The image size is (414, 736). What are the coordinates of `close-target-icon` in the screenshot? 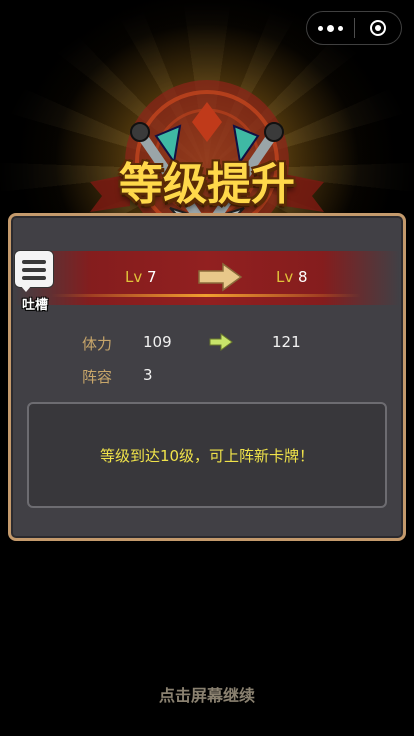 It's located at (378, 28).